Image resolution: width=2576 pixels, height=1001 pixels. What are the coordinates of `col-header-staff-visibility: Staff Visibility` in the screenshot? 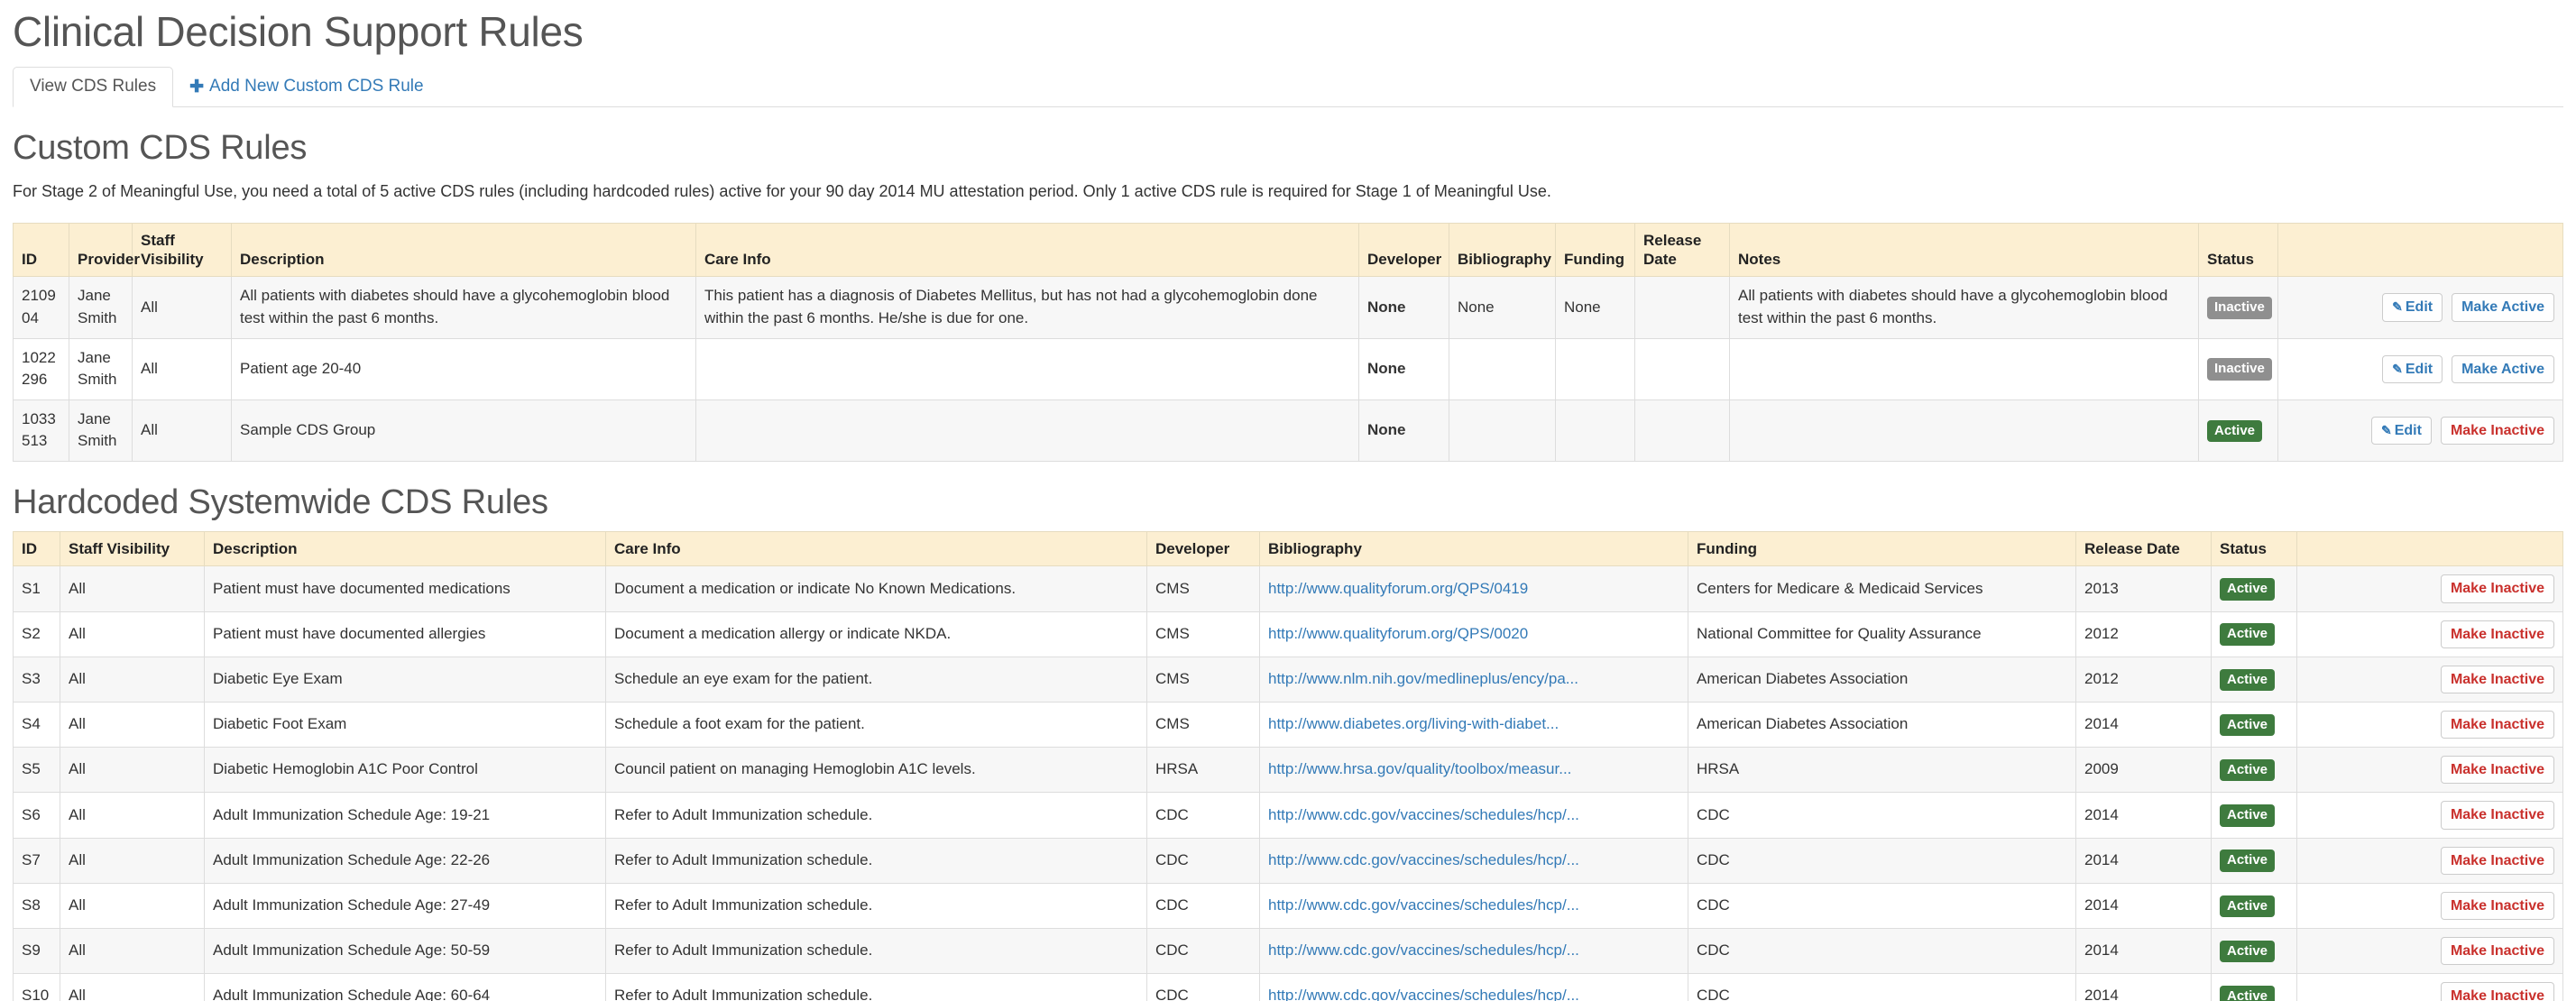 It's located at (182, 250).